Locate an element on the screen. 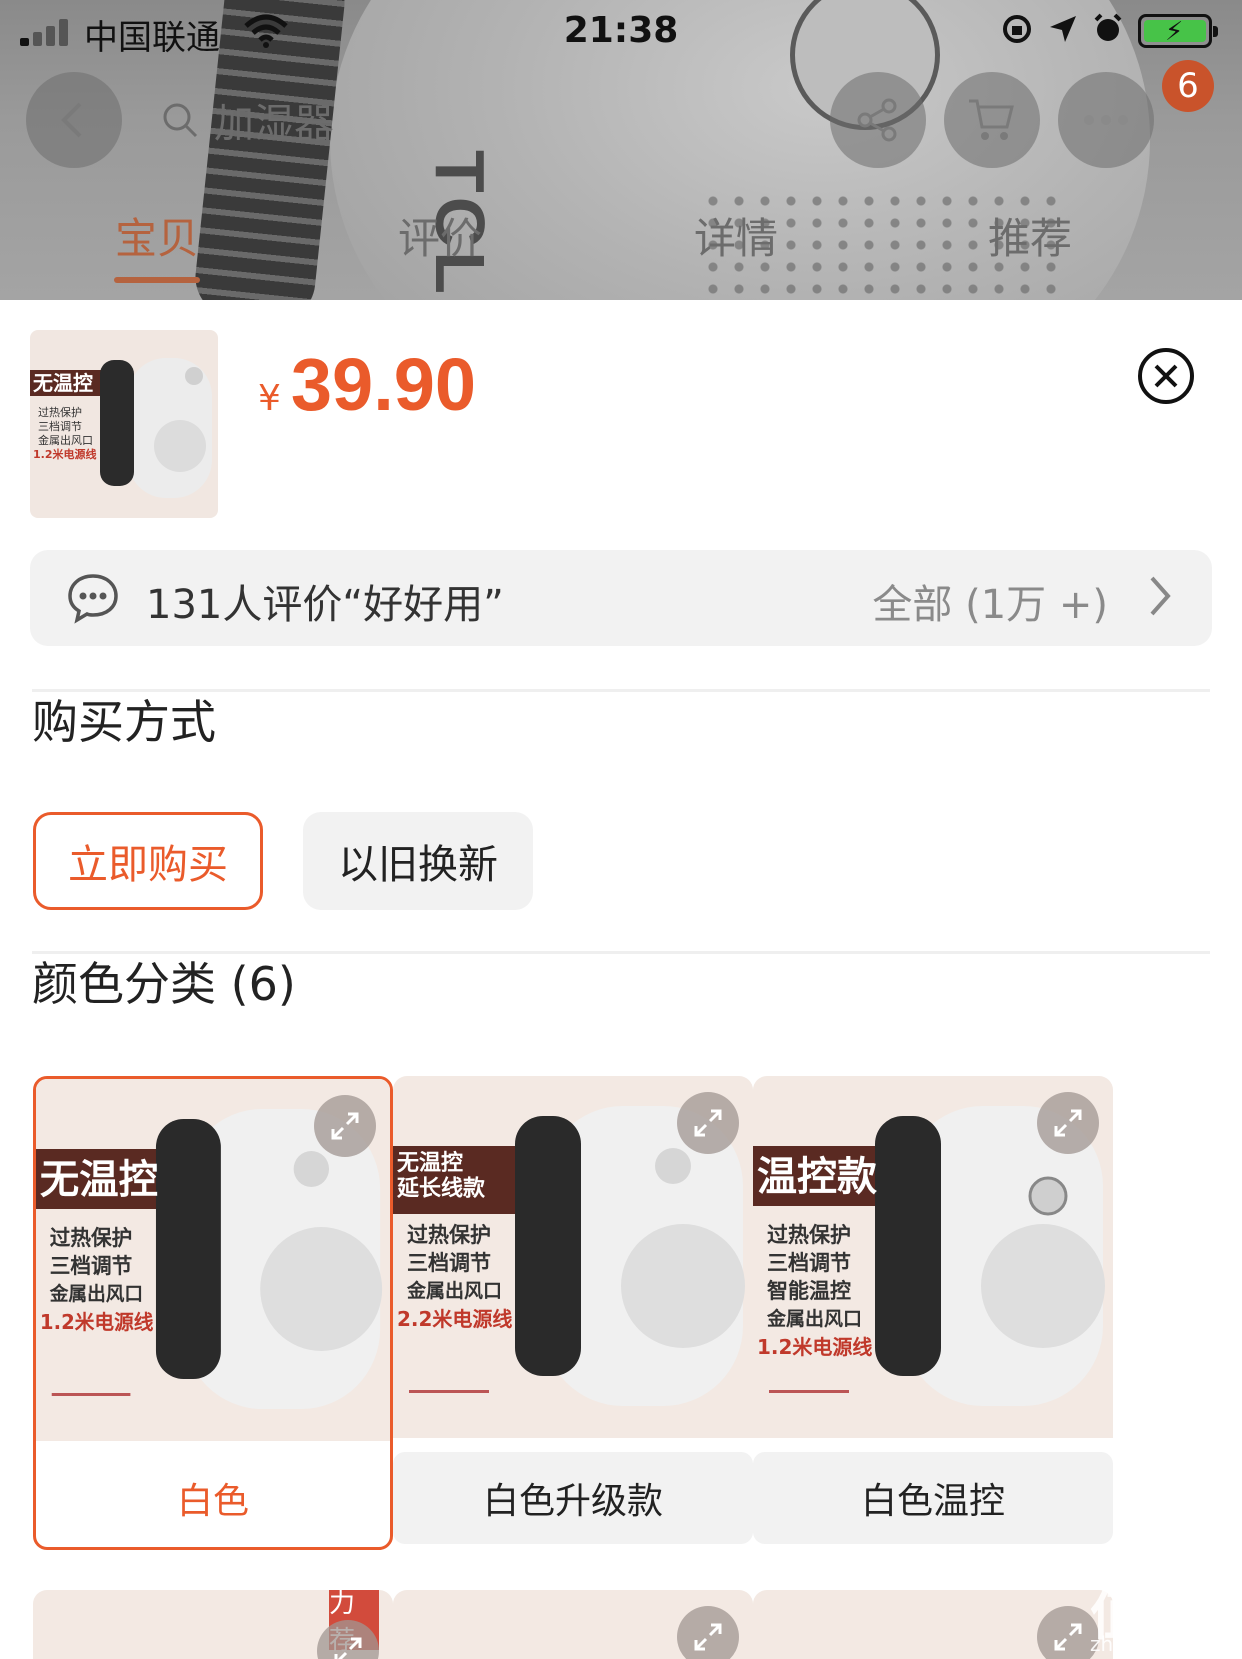 This screenshot has width=1242, height=1659. cart-icon is located at coordinates (991, 119).